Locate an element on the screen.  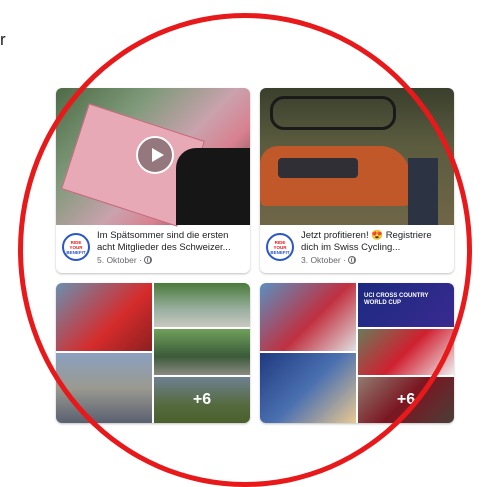
photo-gallery-2: UCI CROSS COUNTRY WORLD CUP +6 is located at coordinates (357, 353).